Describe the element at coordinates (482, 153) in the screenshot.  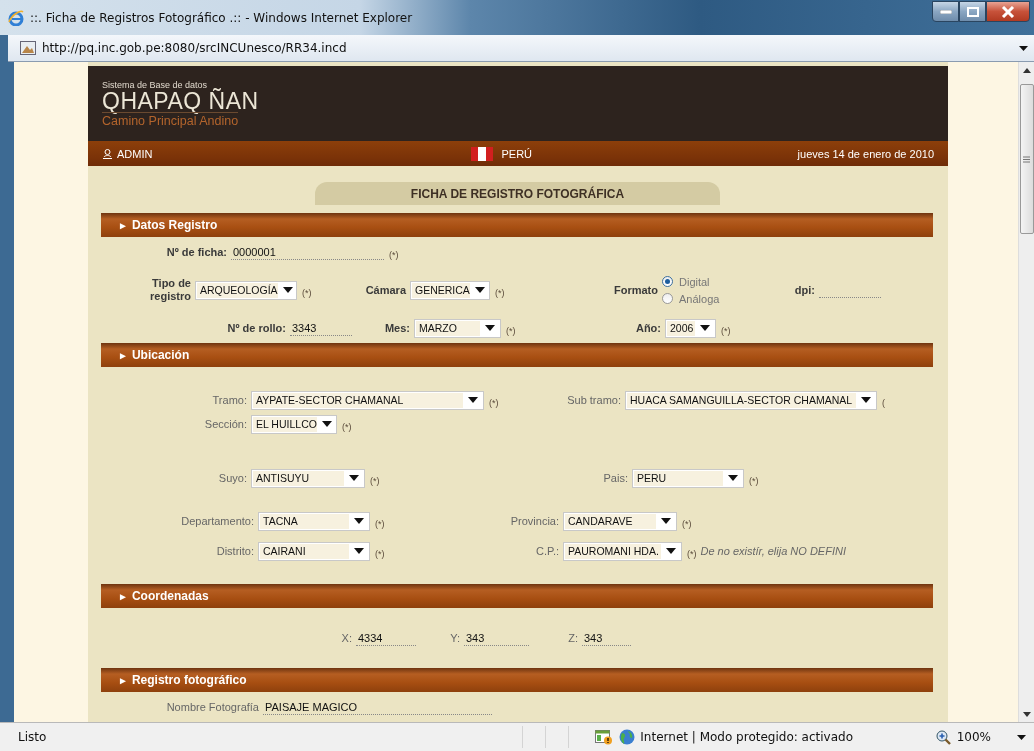
I see `flag-icon` at that location.